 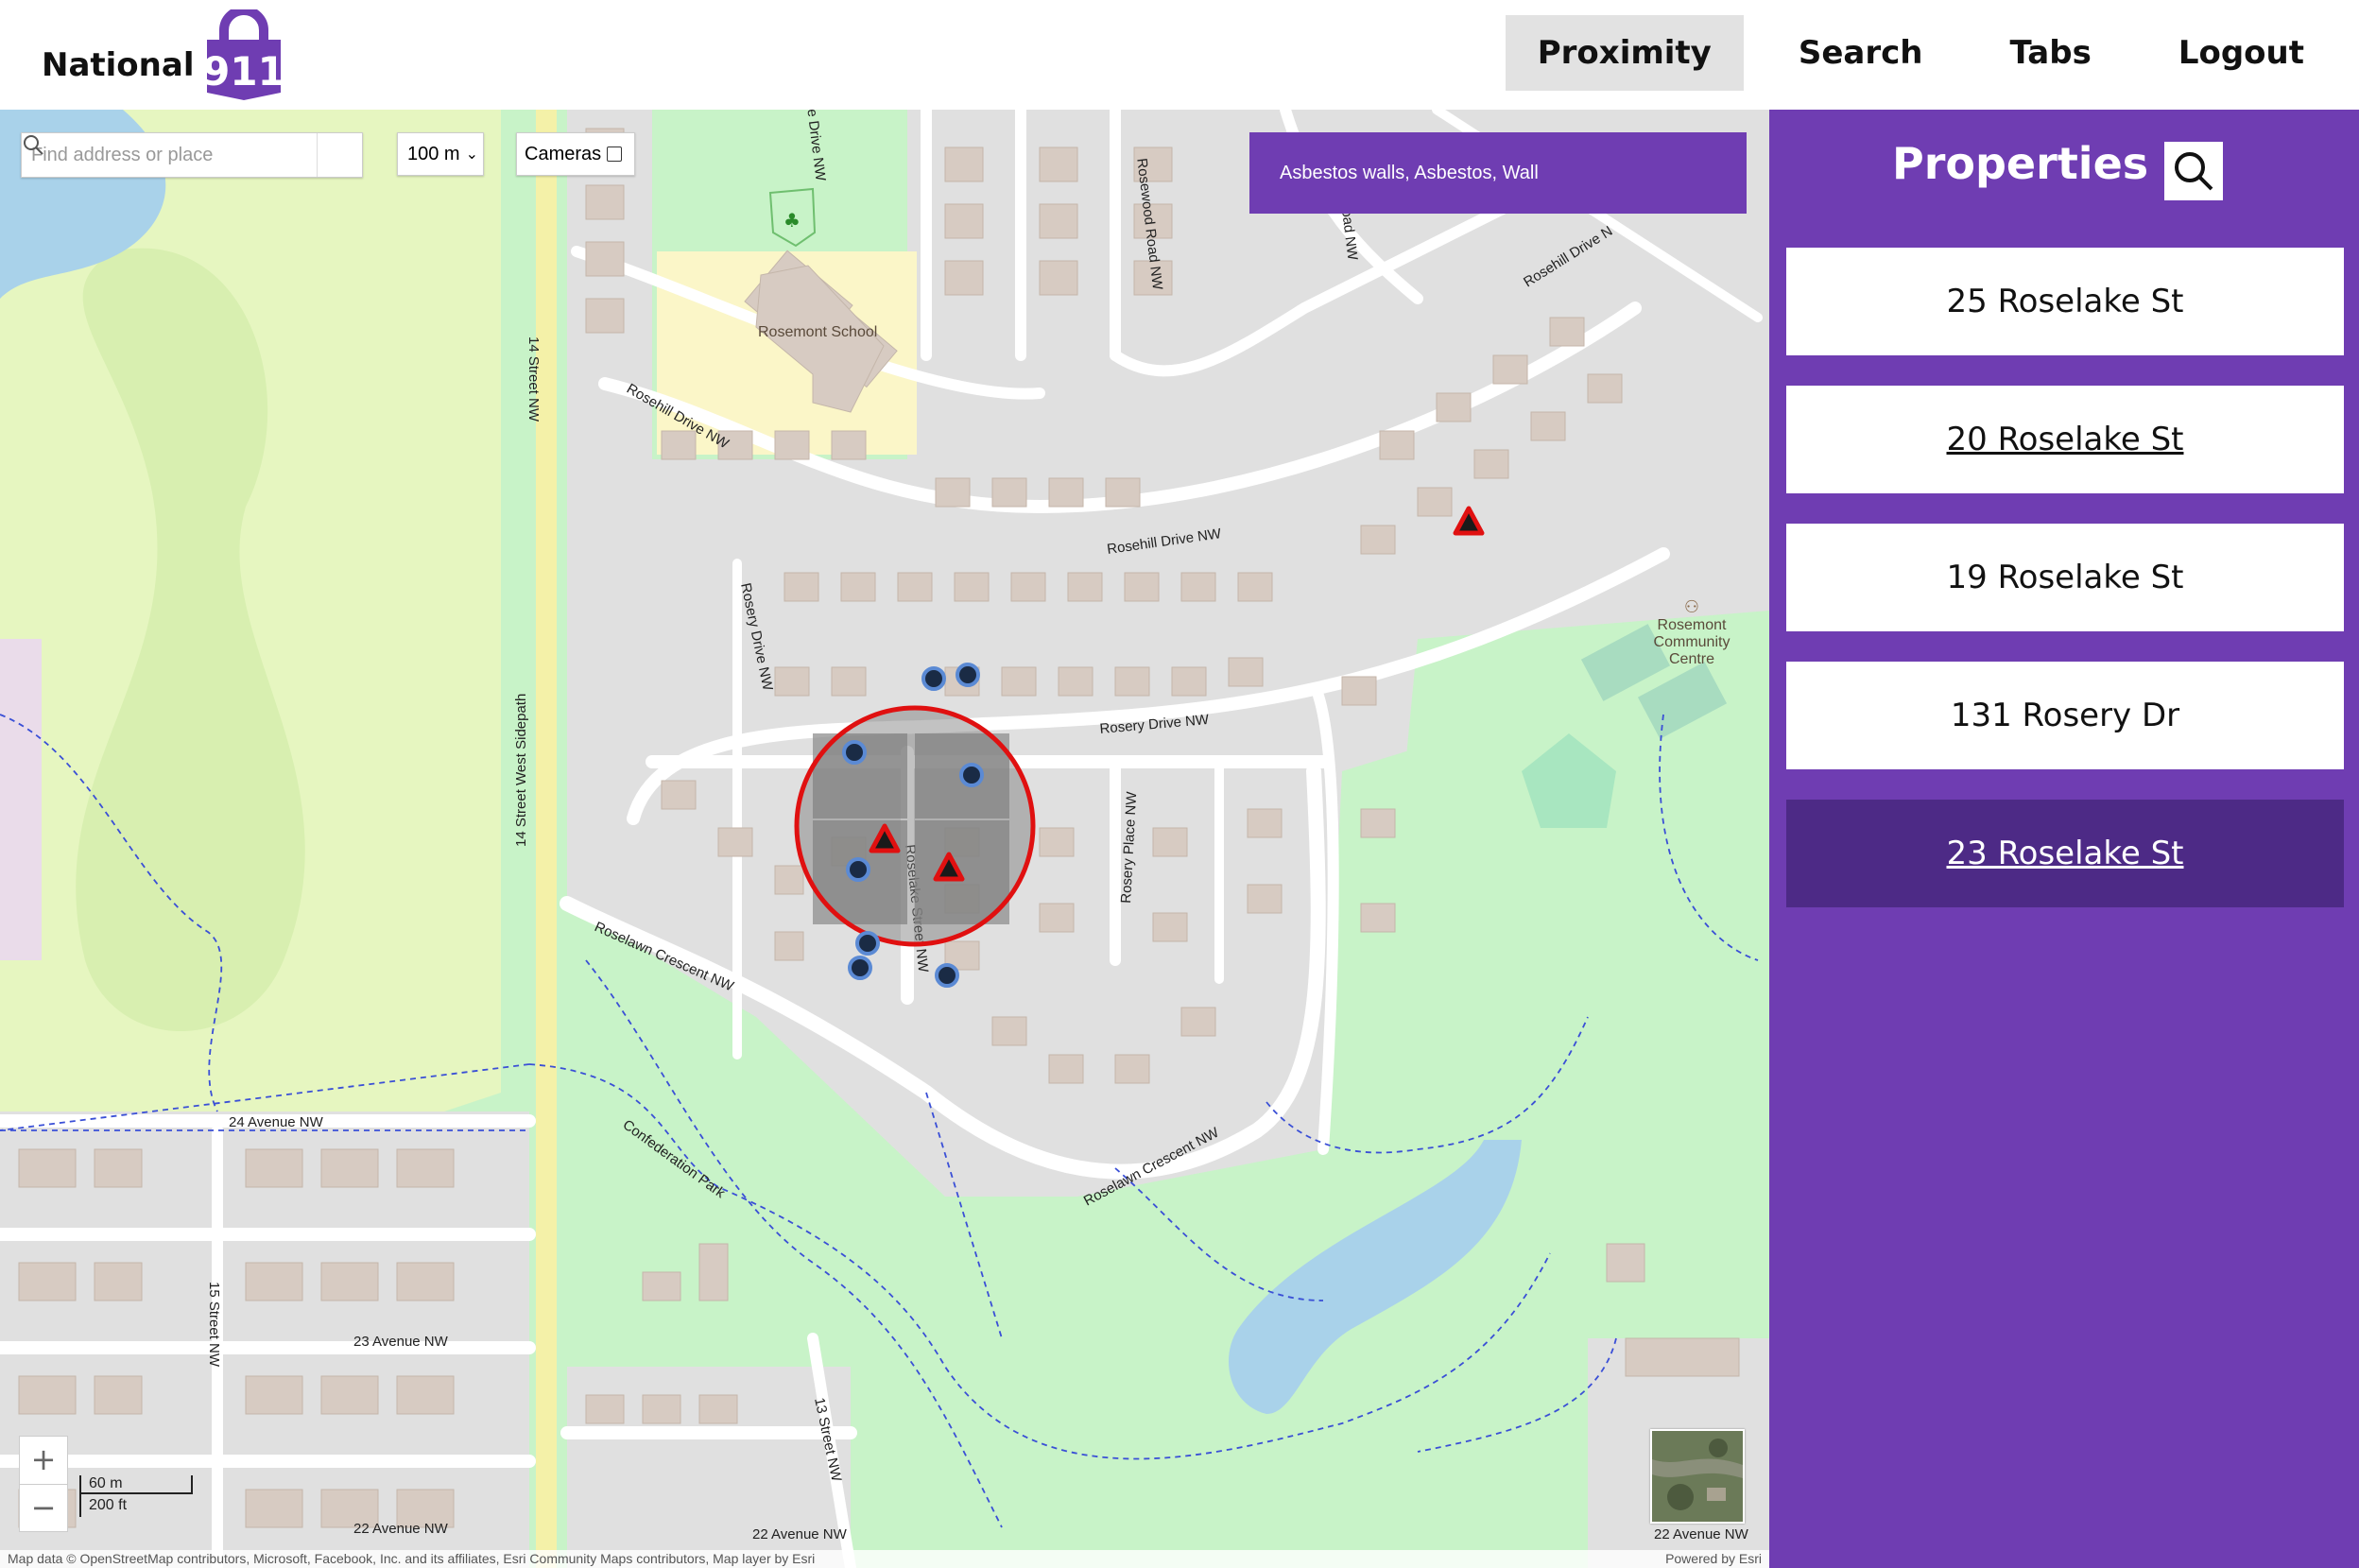 I want to click on nav-proximity: Proximity, so click(x=1624, y=53).